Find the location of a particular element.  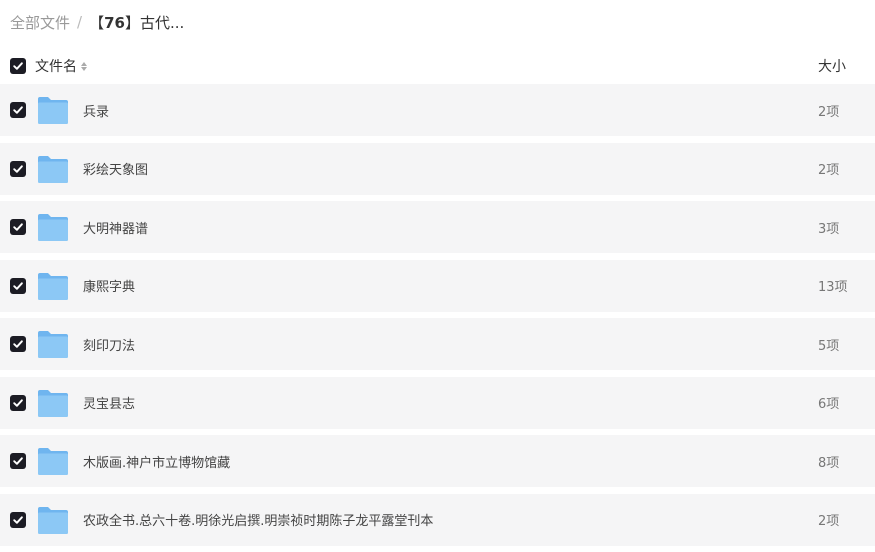

file-name: 灵宝县志 is located at coordinates (109, 402).